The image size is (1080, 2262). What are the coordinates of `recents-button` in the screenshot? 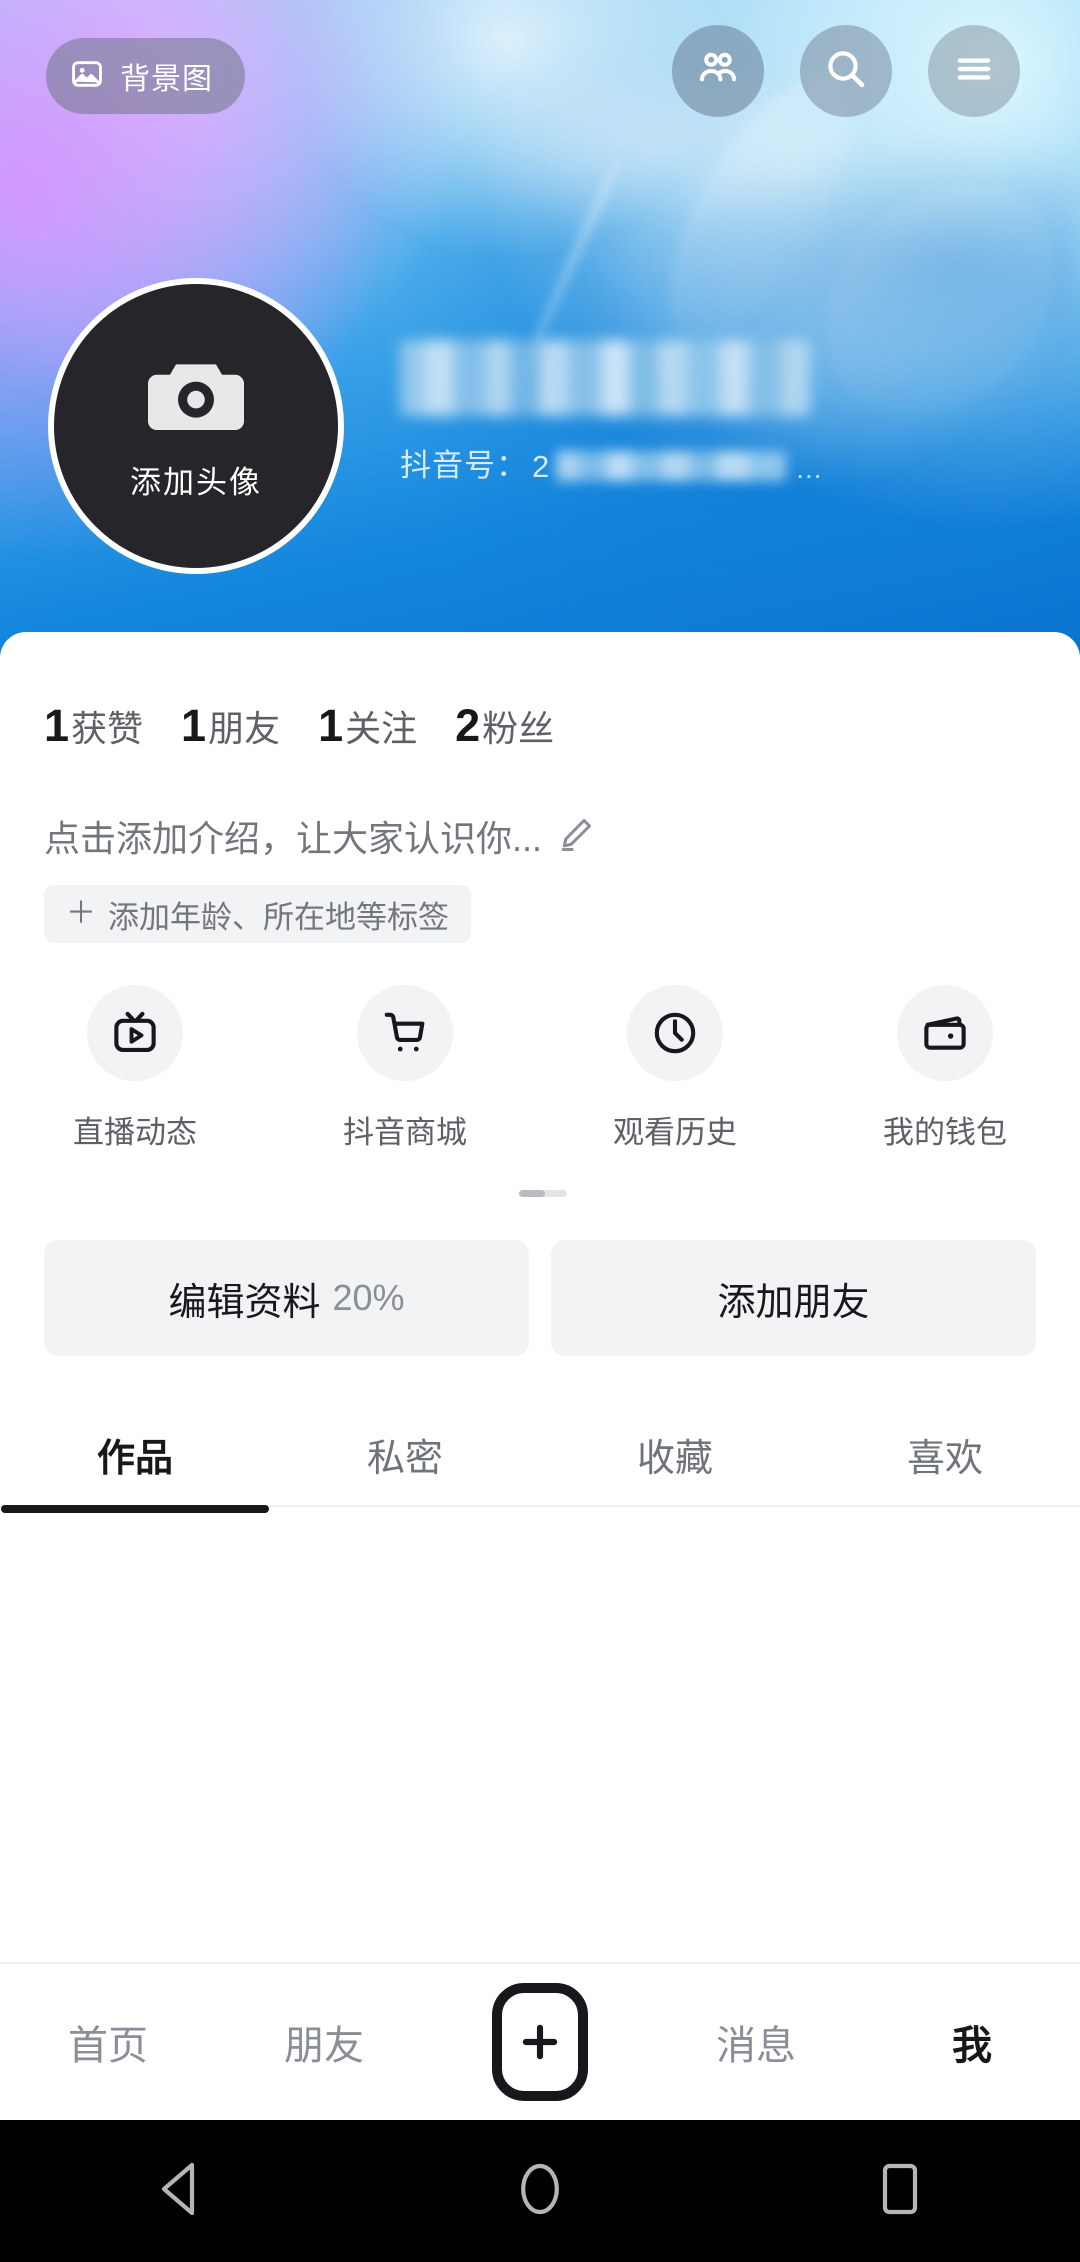 It's located at (900, 2191).